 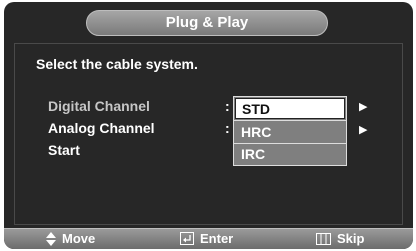 I want to click on move-label: Move, so click(x=79, y=238).